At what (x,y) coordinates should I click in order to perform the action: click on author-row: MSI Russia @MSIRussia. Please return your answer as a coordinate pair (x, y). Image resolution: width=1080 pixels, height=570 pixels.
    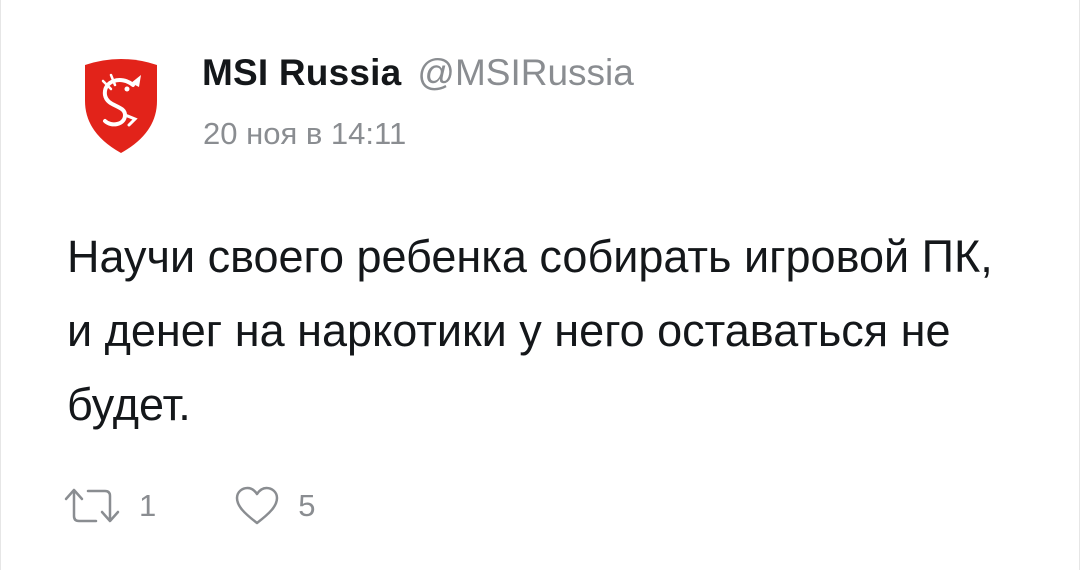
    Looking at the image, I should click on (418, 75).